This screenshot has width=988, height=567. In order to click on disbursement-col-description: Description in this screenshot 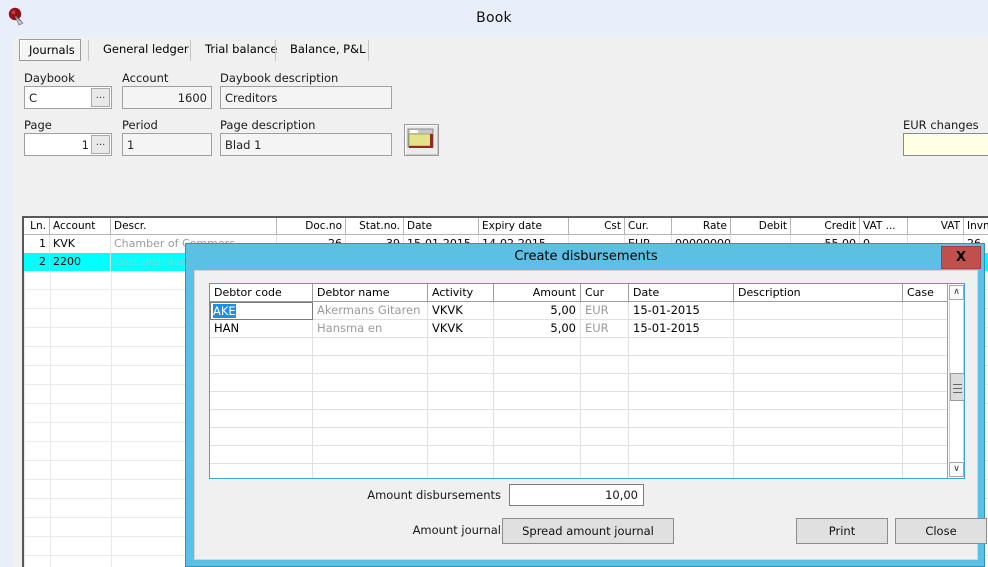, I will do `click(818, 292)`.